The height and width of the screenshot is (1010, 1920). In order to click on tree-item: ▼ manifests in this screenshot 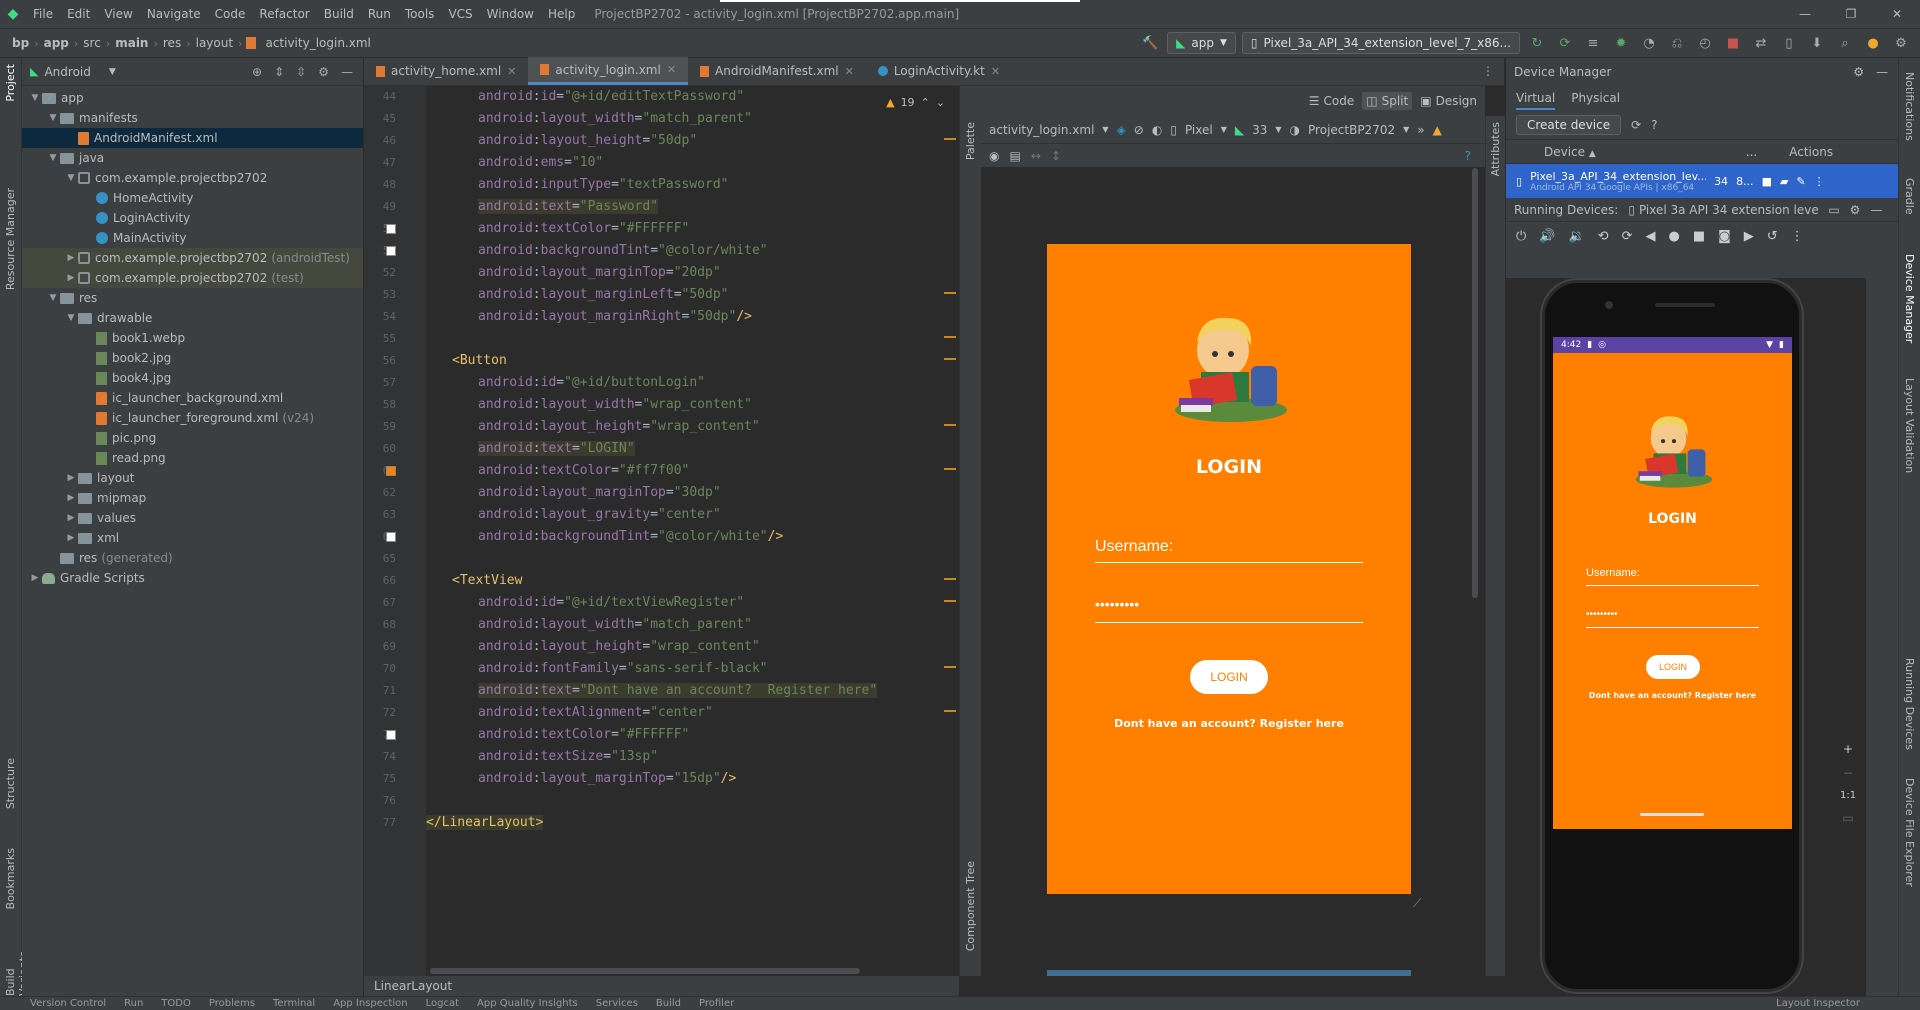, I will do `click(192, 118)`.